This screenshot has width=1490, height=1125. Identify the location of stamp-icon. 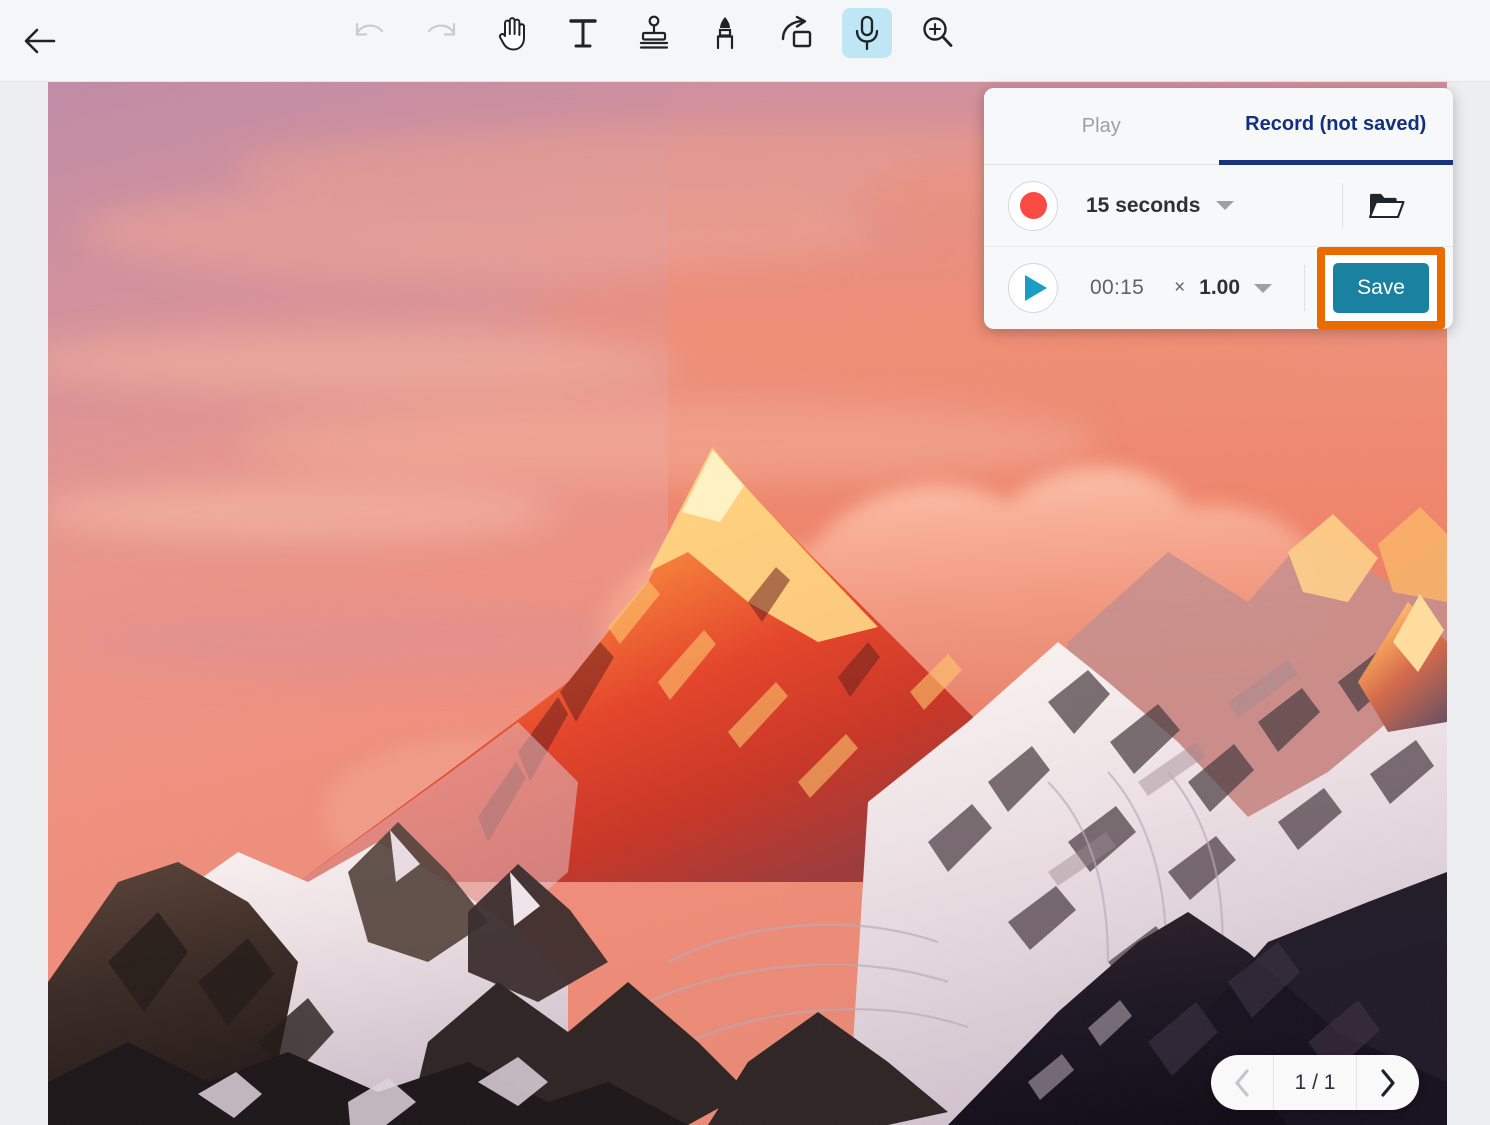
(654, 32).